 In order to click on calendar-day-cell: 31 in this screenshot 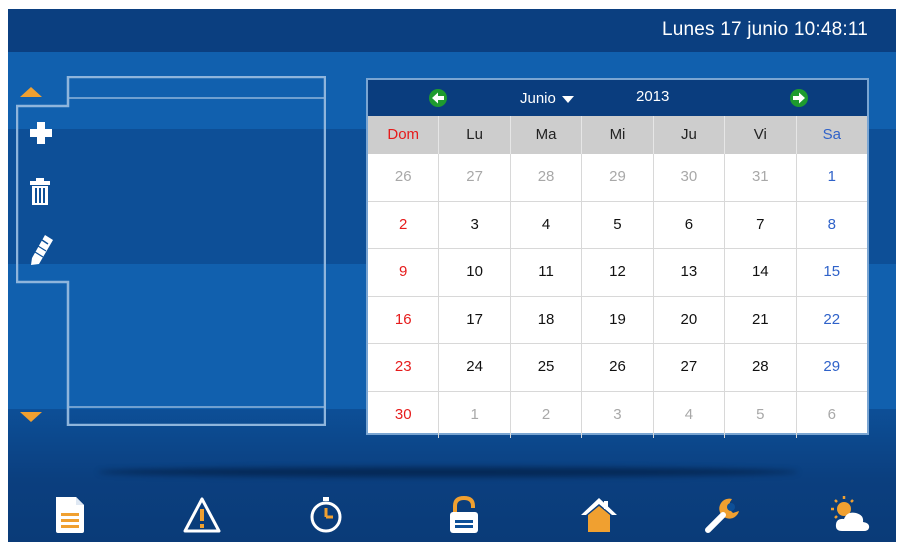, I will do `click(761, 177)`.